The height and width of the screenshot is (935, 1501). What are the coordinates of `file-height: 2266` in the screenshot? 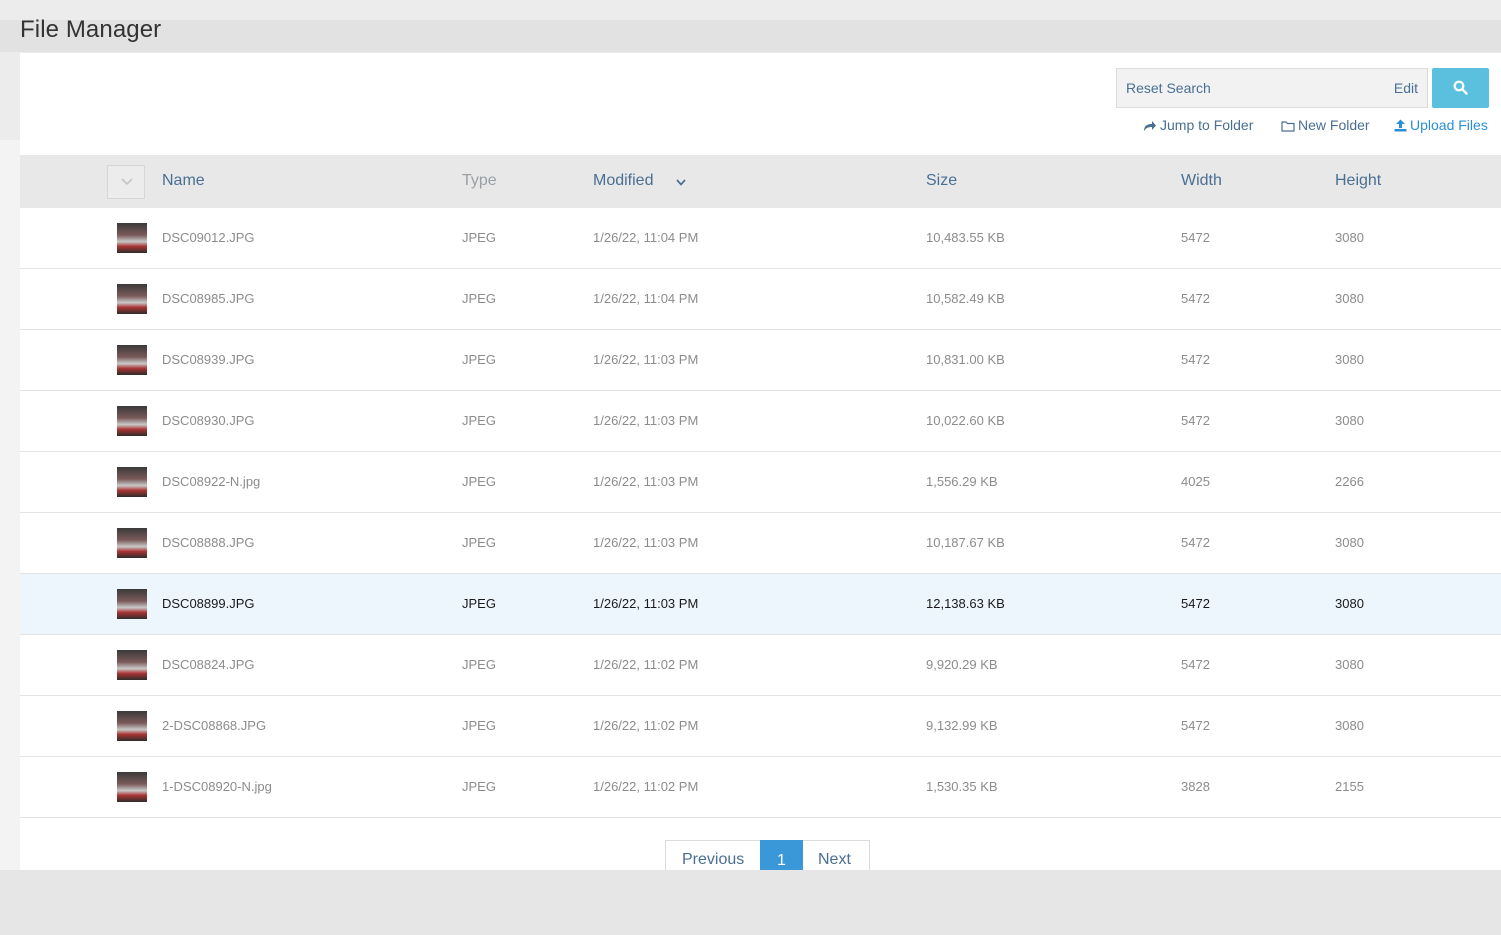 It's located at (1349, 481).